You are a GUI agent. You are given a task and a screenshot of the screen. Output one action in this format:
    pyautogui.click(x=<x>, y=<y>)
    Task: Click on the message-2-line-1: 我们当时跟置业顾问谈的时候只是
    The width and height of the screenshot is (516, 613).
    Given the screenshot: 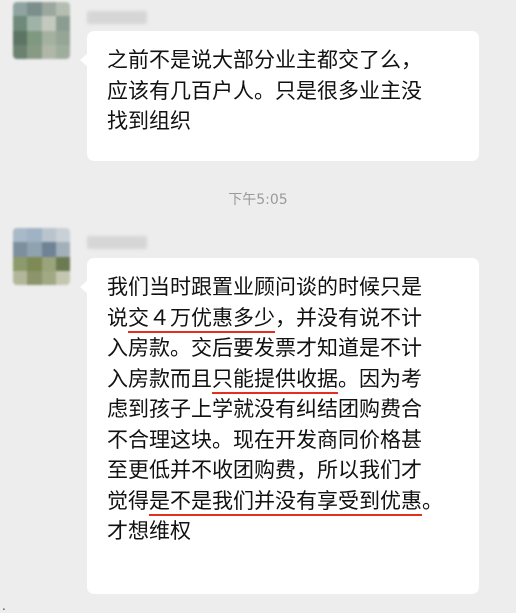 What is the action you would take?
    pyautogui.click(x=284, y=287)
    